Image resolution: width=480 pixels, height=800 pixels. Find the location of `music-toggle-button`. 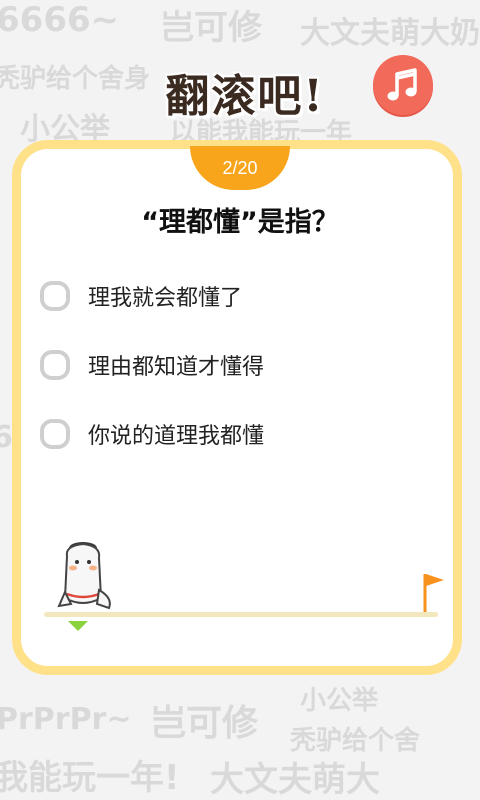

music-toggle-button is located at coordinates (403, 85).